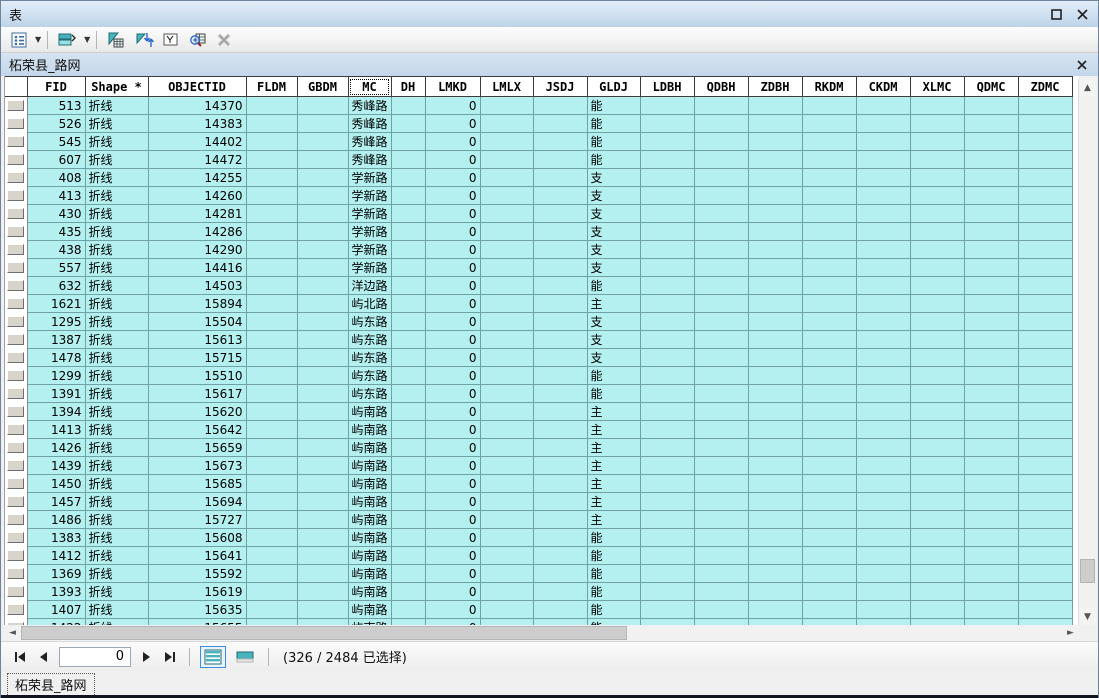 This screenshot has height=698, width=1099. I want to click on cell-objectid: 15727, so click(197, 519).